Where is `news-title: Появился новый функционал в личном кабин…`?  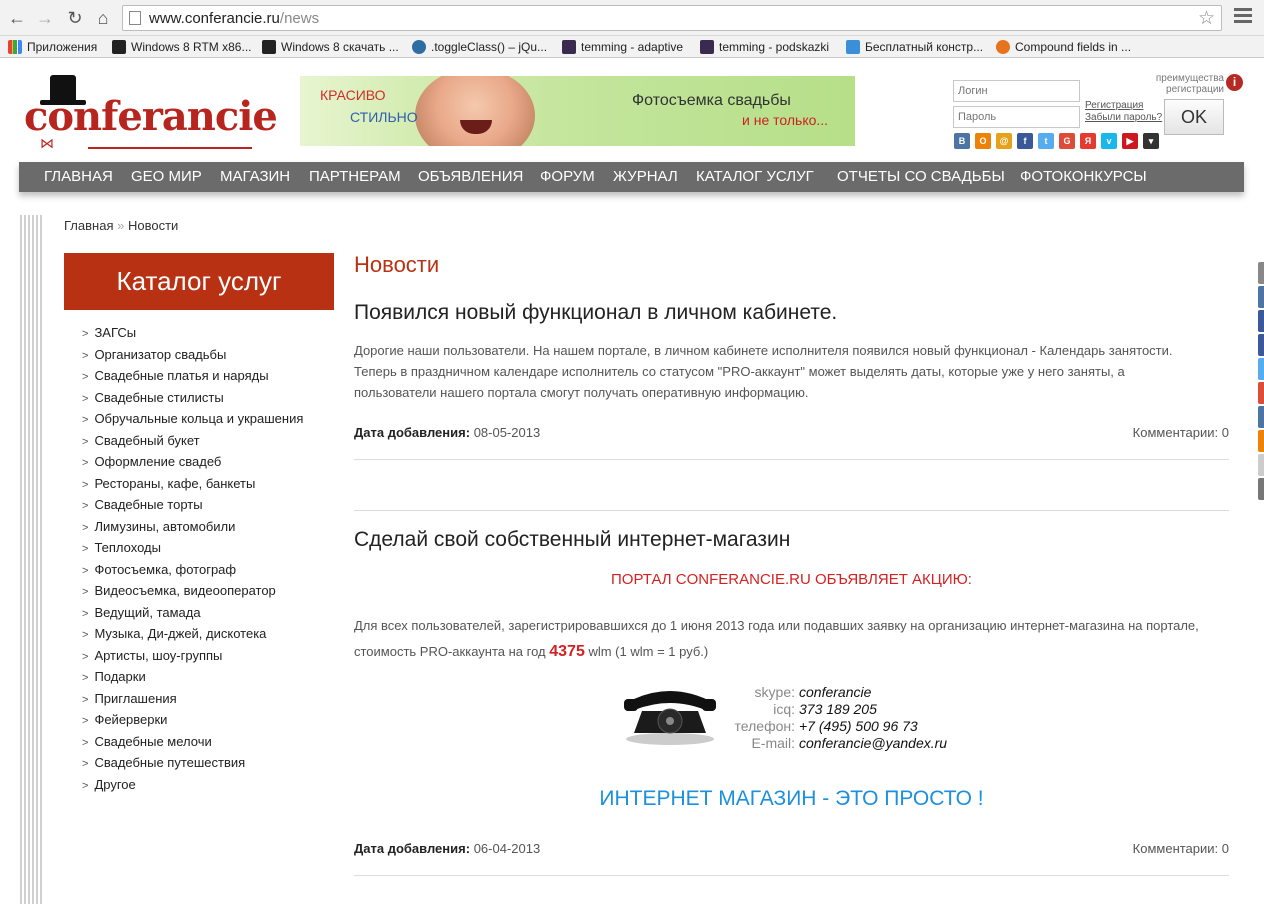
news-title: Появился новый функционал в личном кабин… is located at coordinates (595, 313).